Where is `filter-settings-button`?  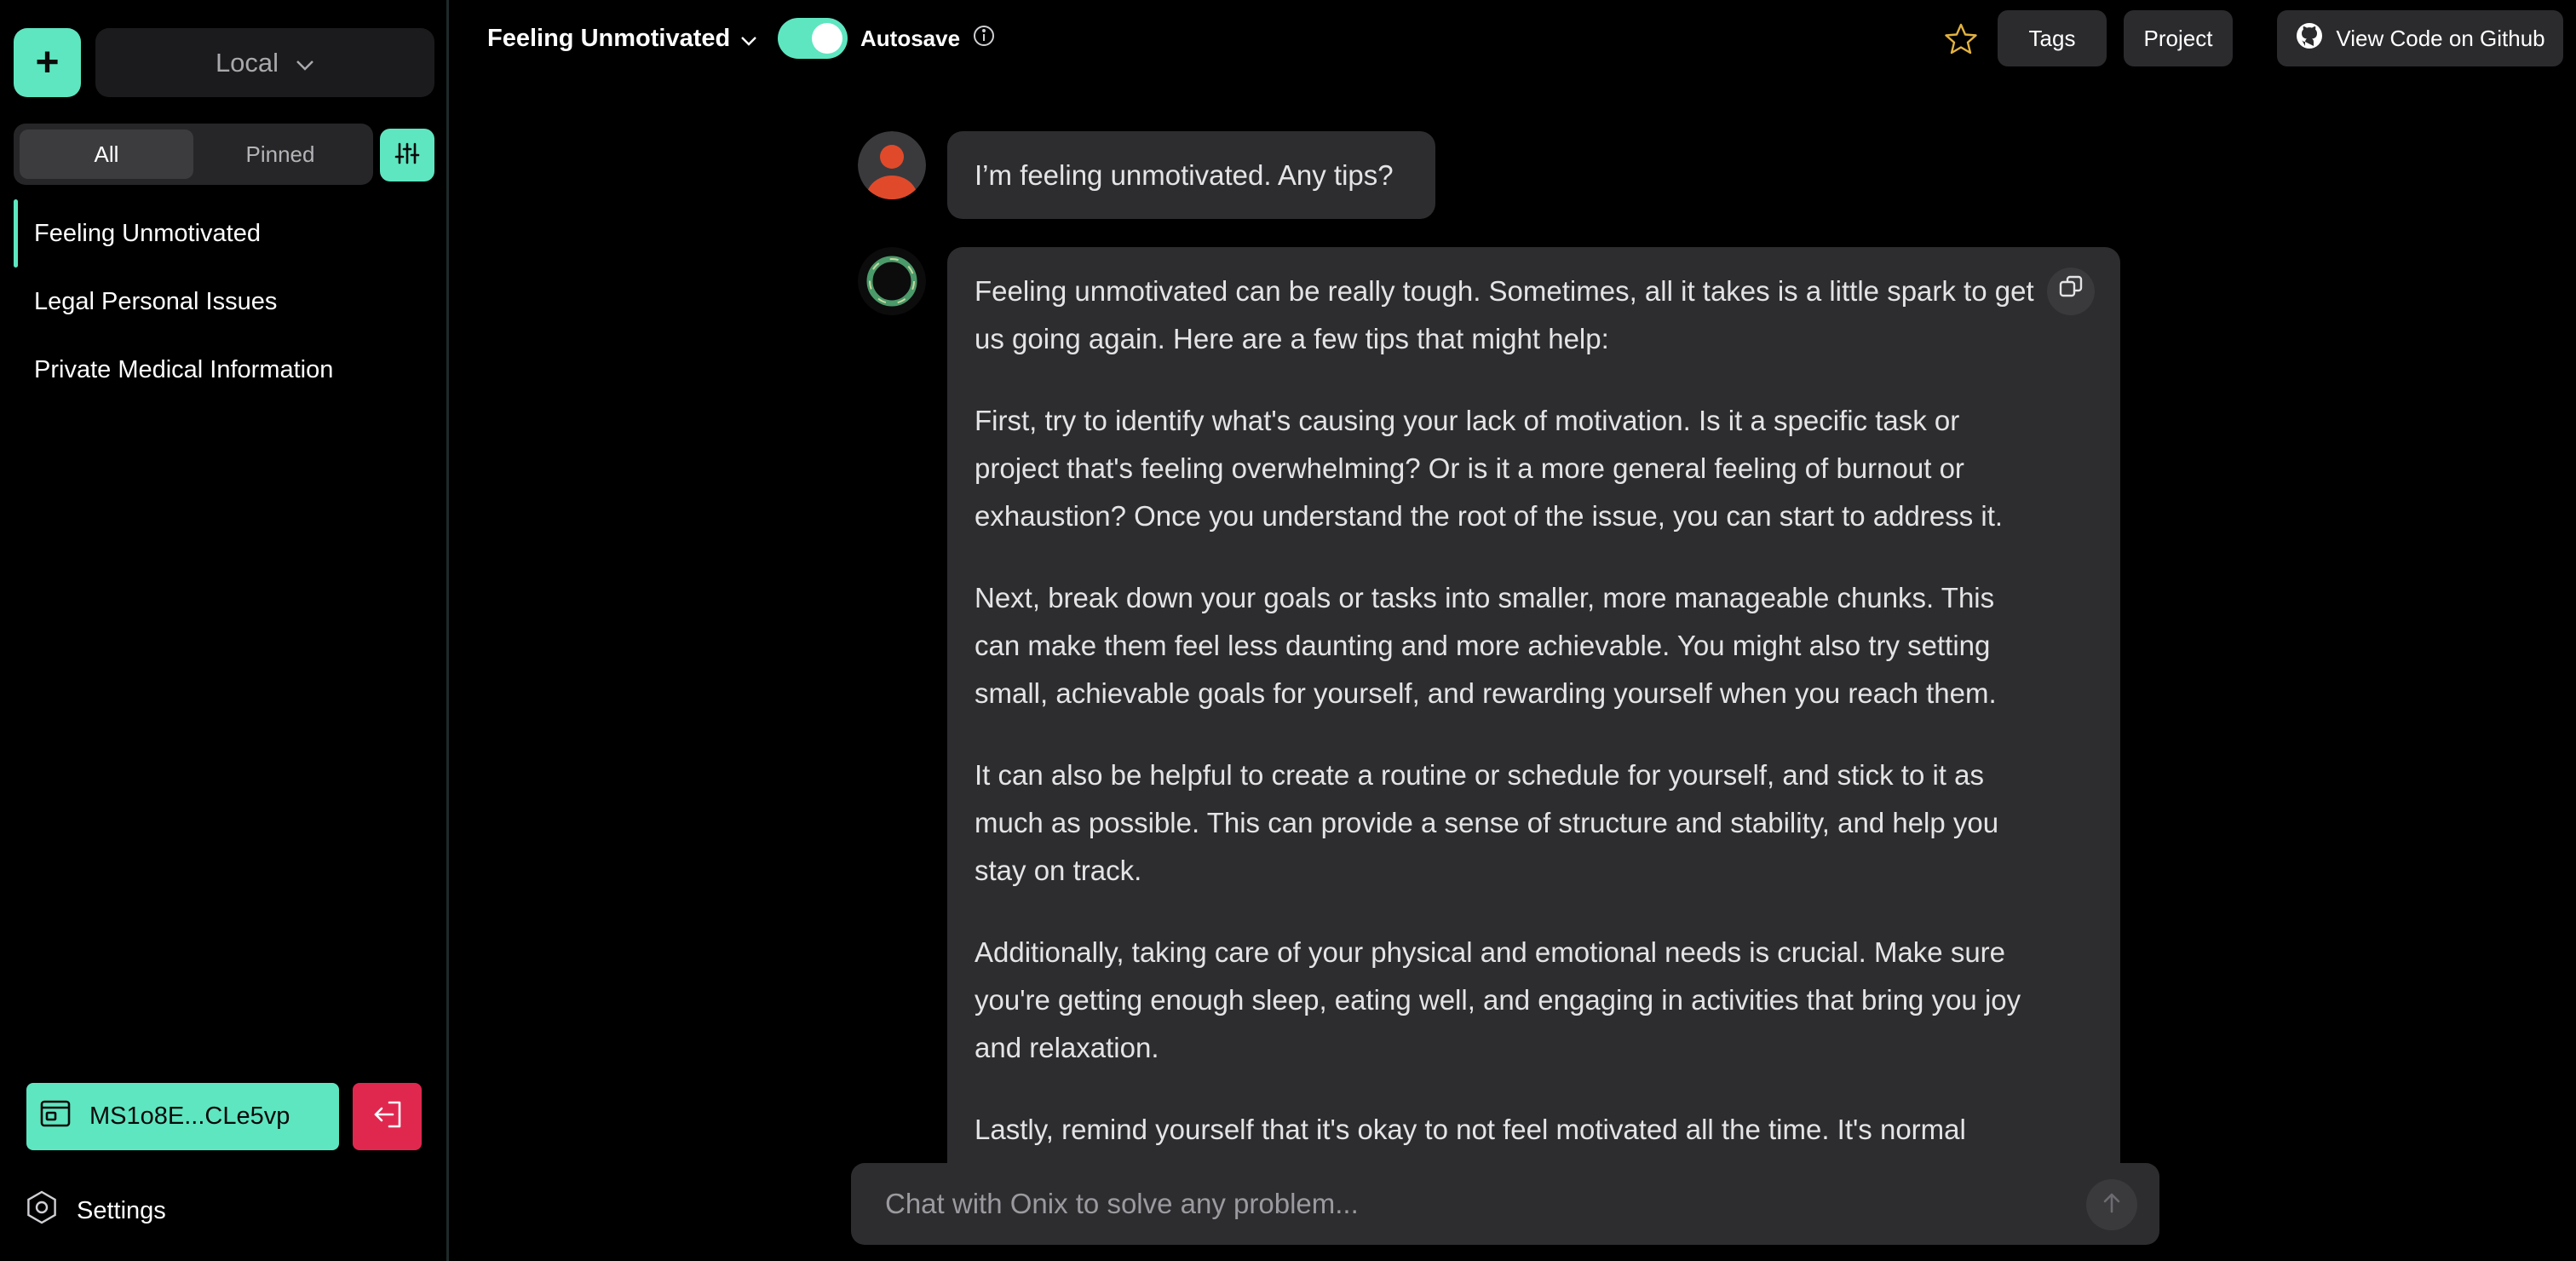
filter-settings-button is located at coordinates (407, 155).